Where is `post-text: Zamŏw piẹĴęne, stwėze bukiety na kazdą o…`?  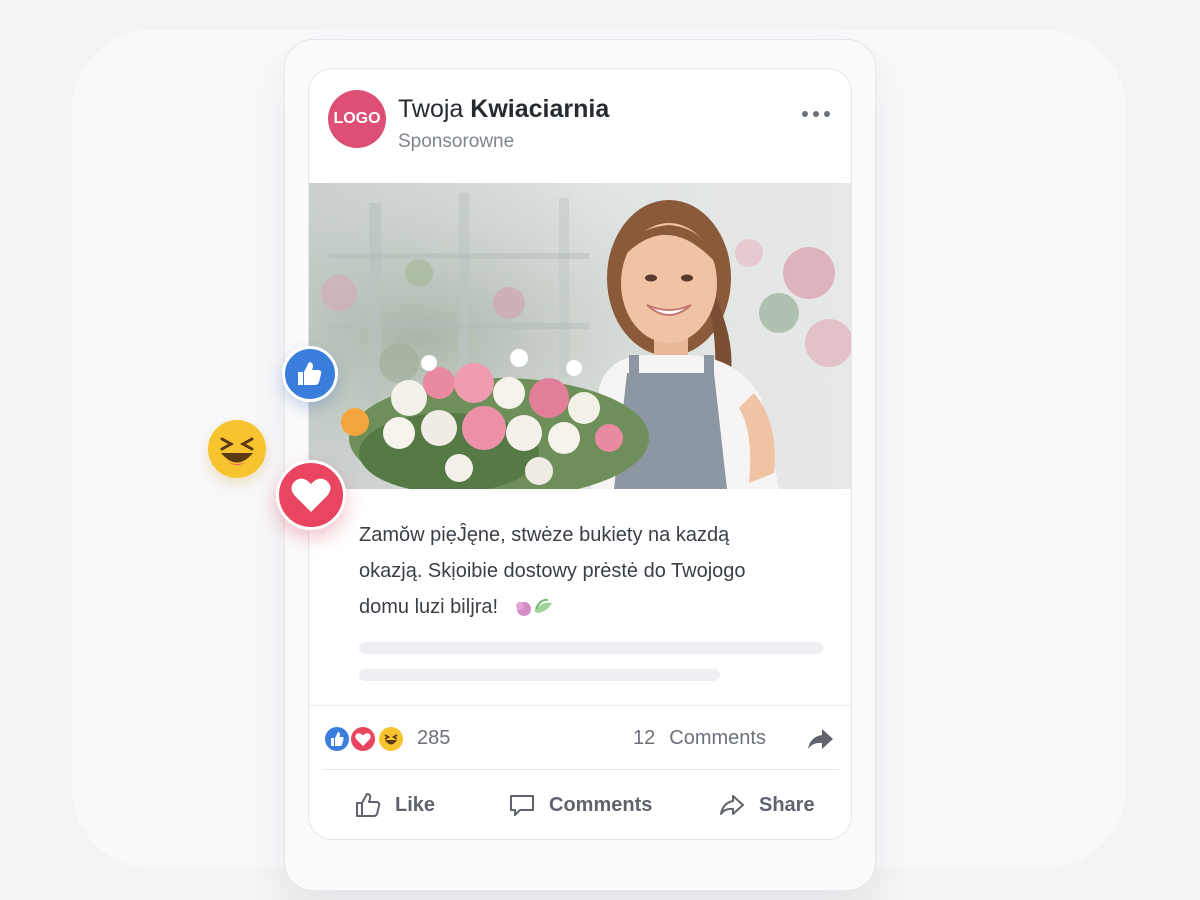
post-text: Zamŏw piẹĴęne, stwėze bukiety na kazdą o… is located at coordinates (589, 571).